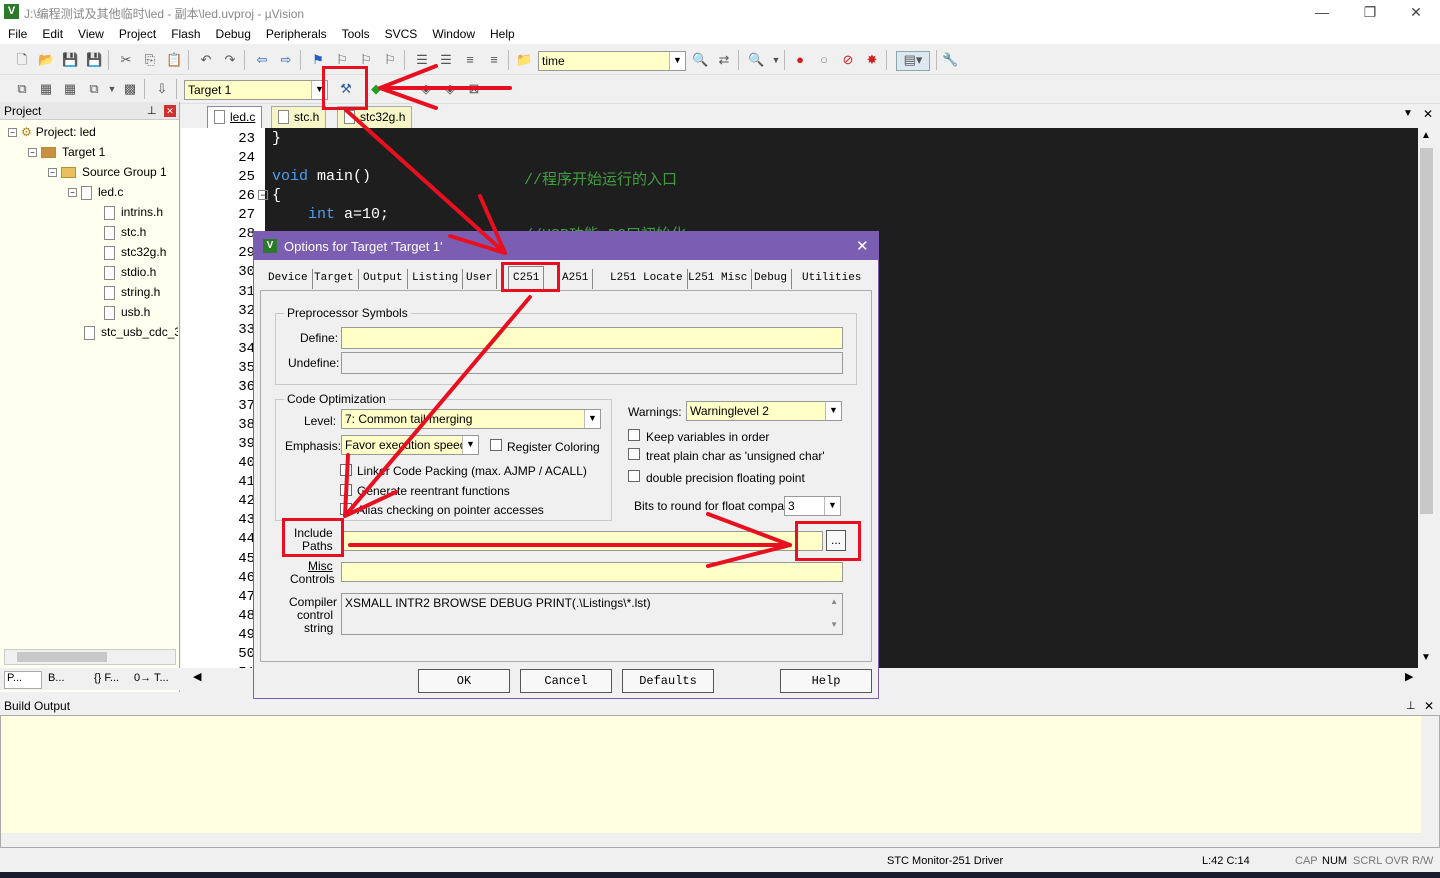  What do you see at coordinates (570, 540) in the screenshot?
I see `annotation-arrow-to-browse` at bounding box center [570, 540].